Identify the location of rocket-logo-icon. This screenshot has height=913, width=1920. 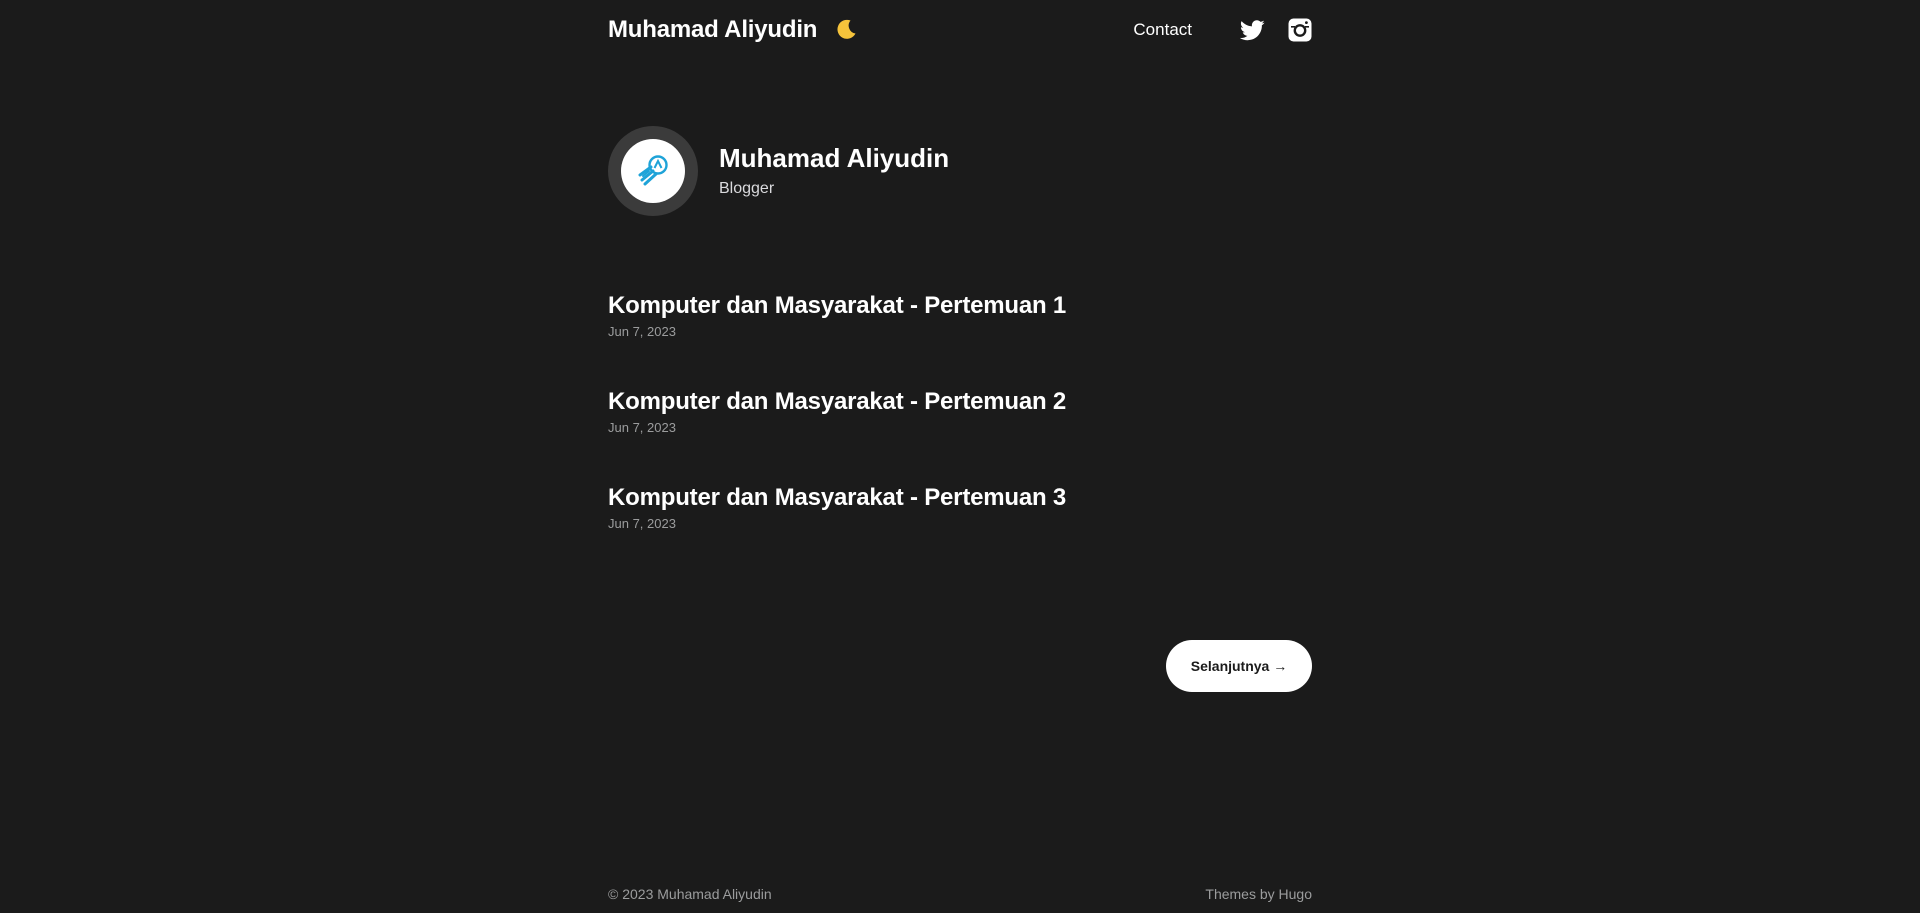
(653, 170).